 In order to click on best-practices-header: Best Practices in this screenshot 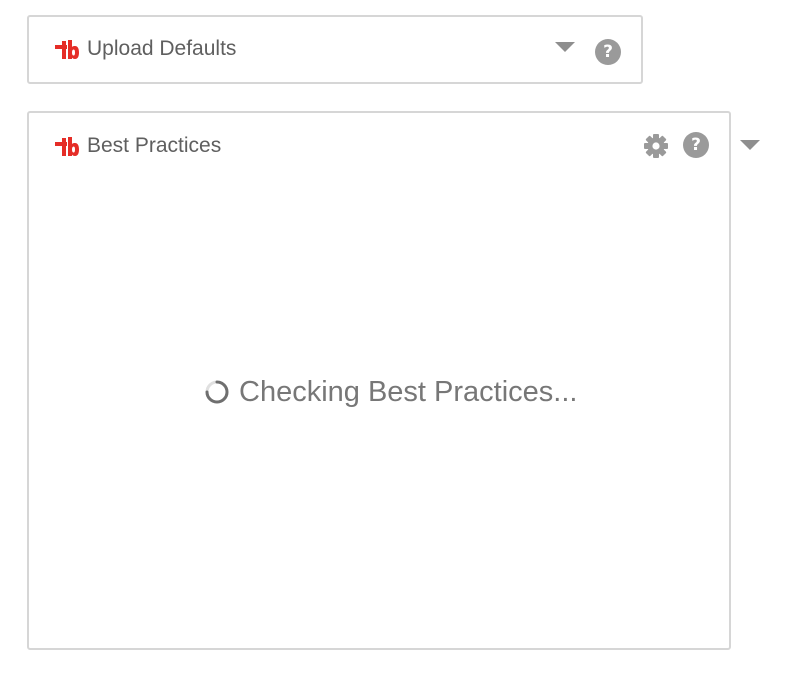, I will do `click(137, 146)`.